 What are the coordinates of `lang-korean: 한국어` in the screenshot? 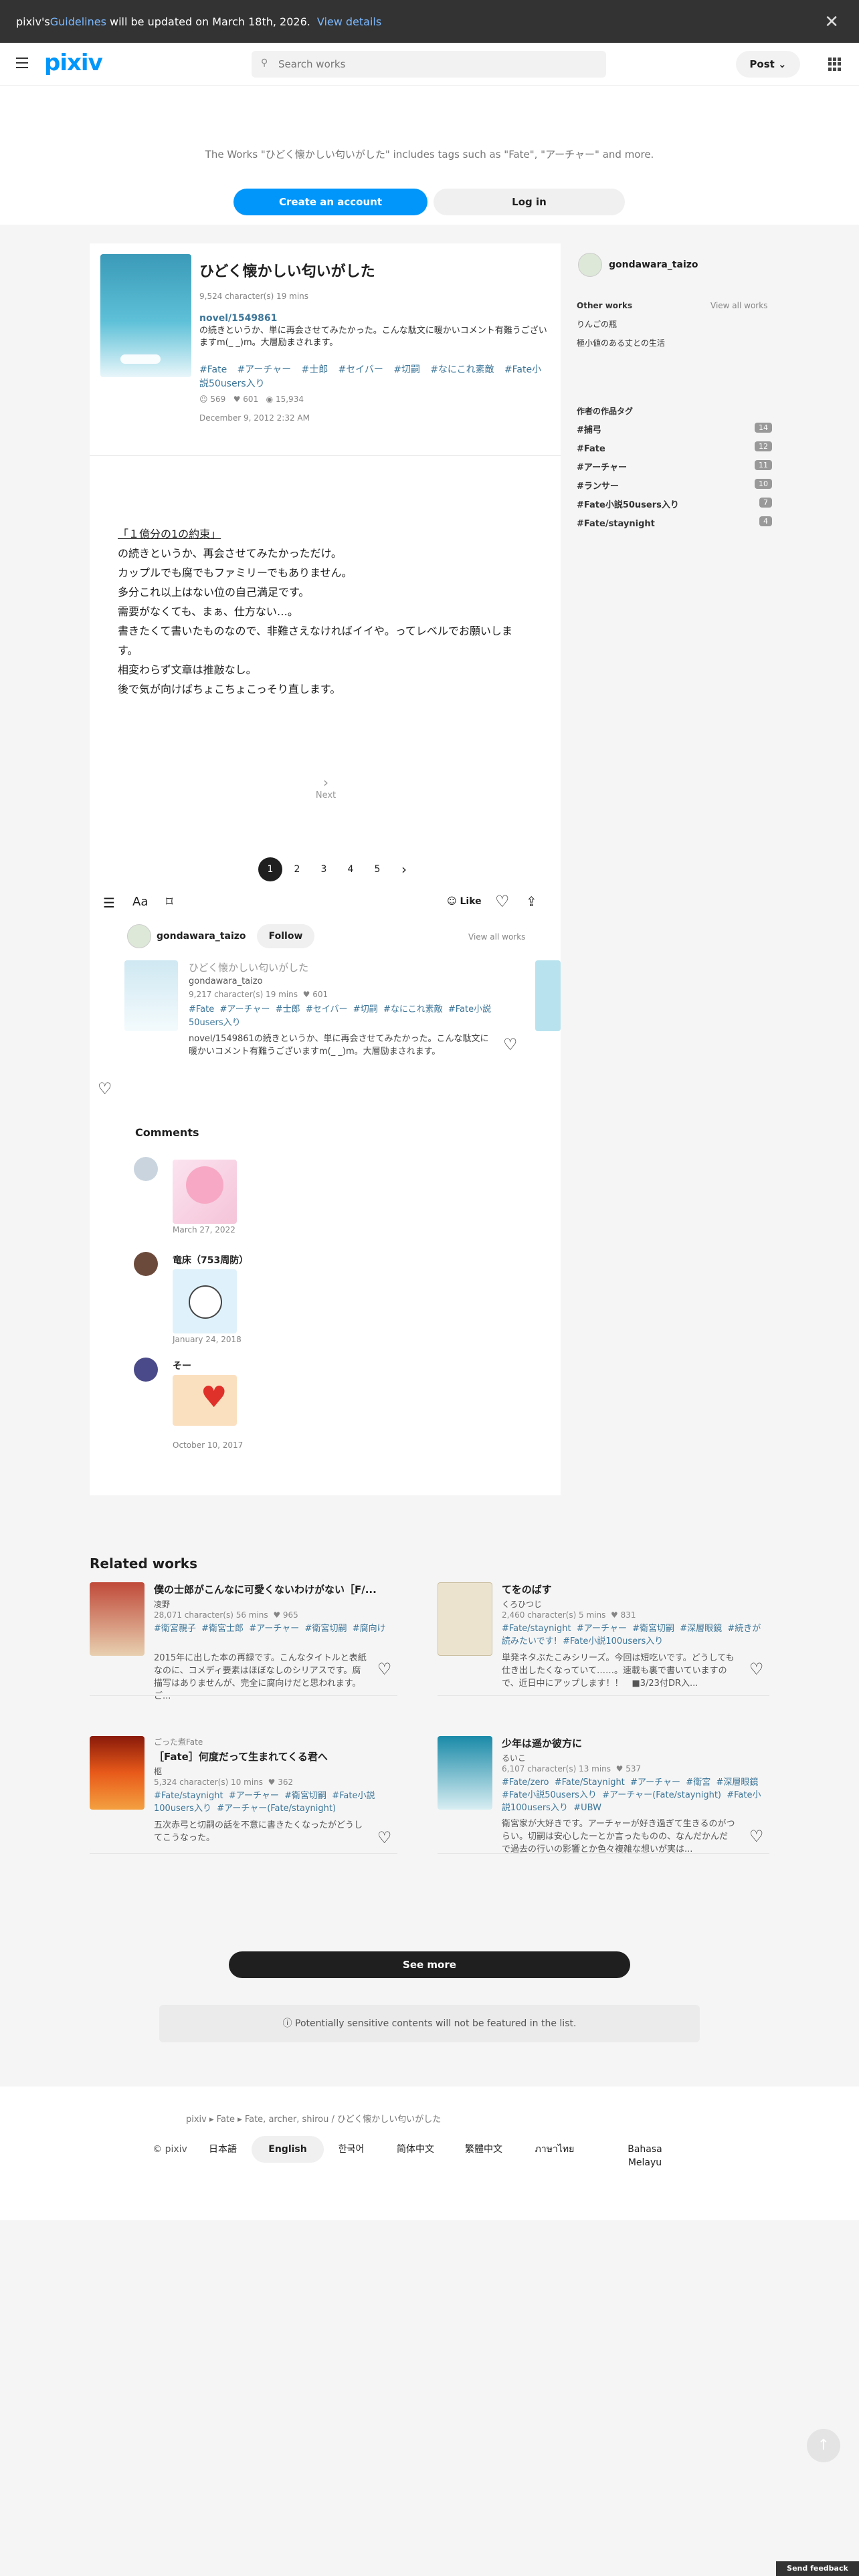 It's located at (351, 2149).